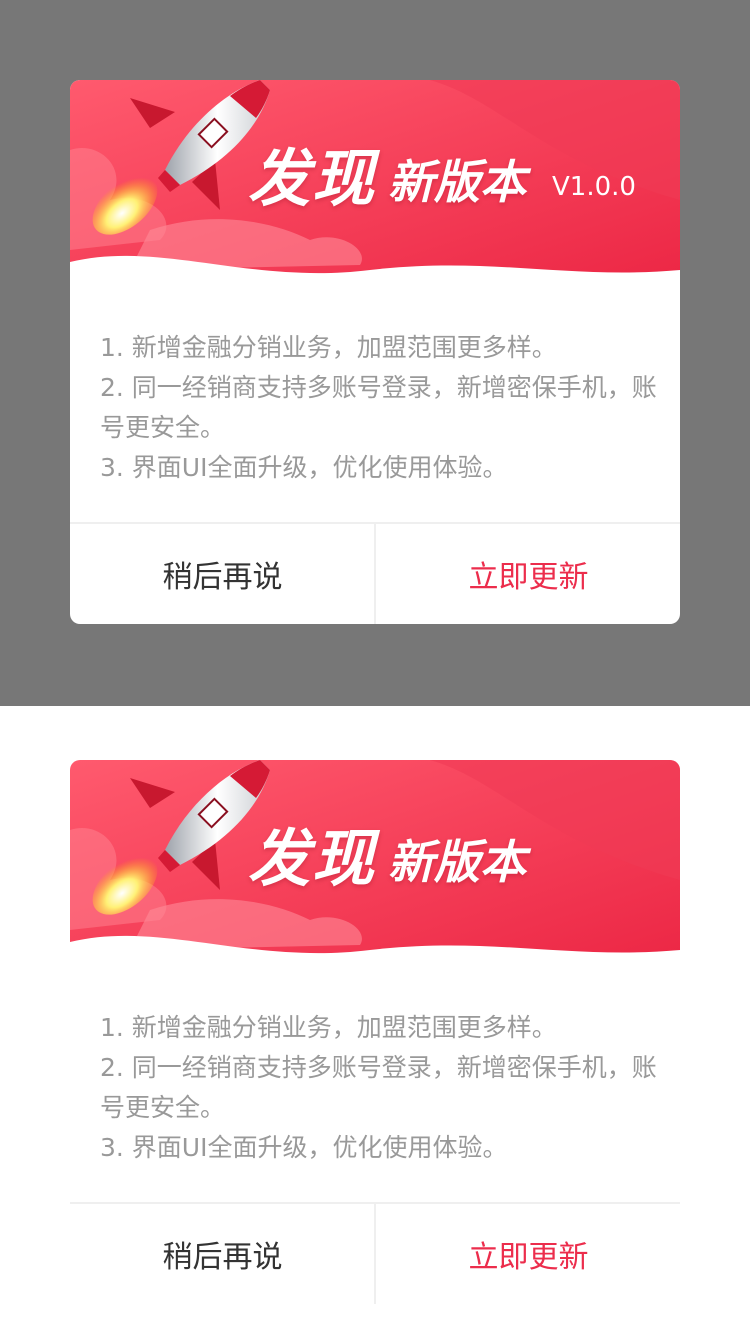  I want to click on dialog-banner: 发现 新版本, so click(375, 860).